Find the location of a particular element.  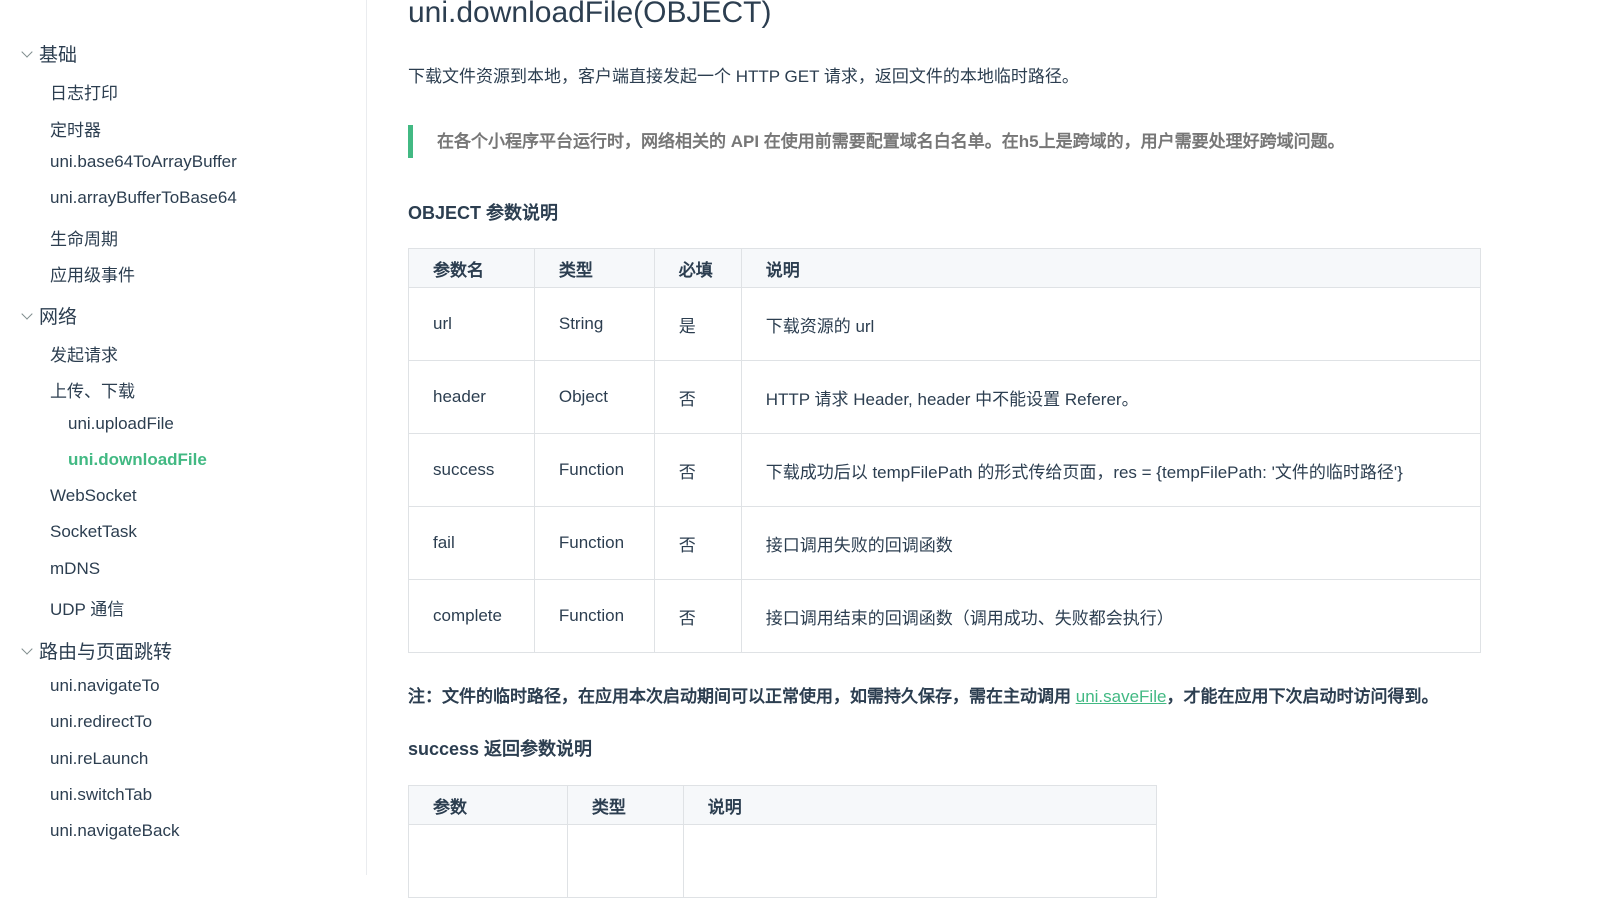

note-text-tail: ，才能在应用下次启动时访问得到。 is located at coordinates (1302, 696).